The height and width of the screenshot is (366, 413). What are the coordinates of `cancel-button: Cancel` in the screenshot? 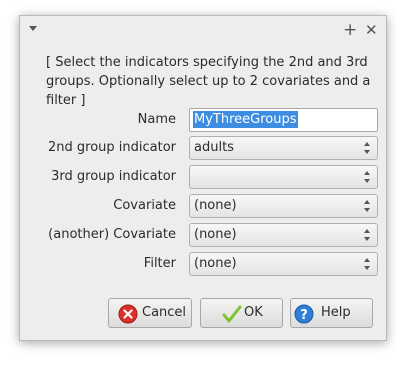 It's located at (150, 313).